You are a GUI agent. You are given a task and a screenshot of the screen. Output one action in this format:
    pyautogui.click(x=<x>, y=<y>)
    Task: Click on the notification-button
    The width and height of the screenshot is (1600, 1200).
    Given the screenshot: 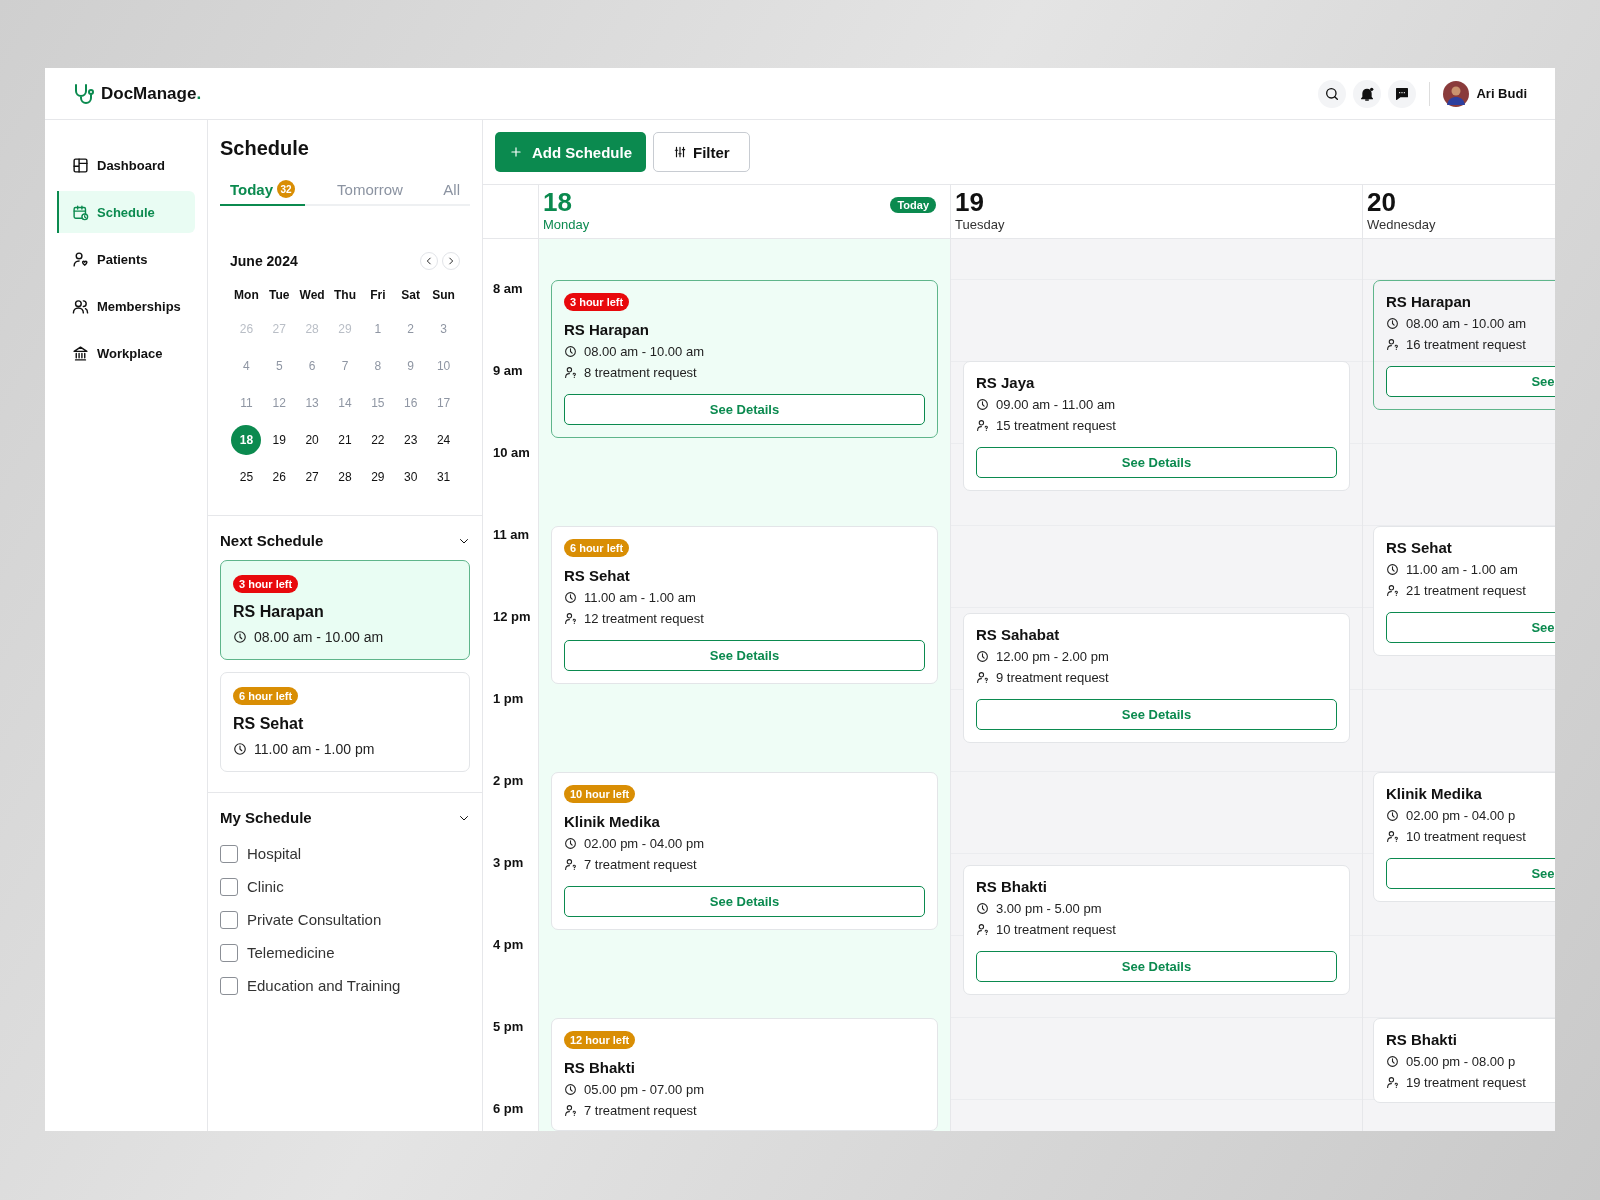 What is the action you would take?
    pyautogui.click(x=1367, y=93)
    